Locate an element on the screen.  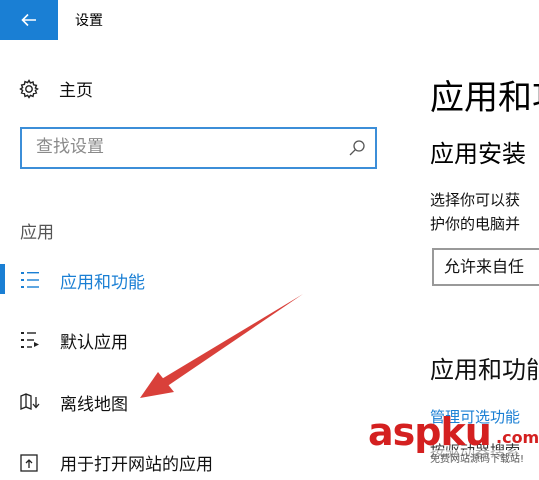
section-label: 应用 is located at coordinates (37, 233).